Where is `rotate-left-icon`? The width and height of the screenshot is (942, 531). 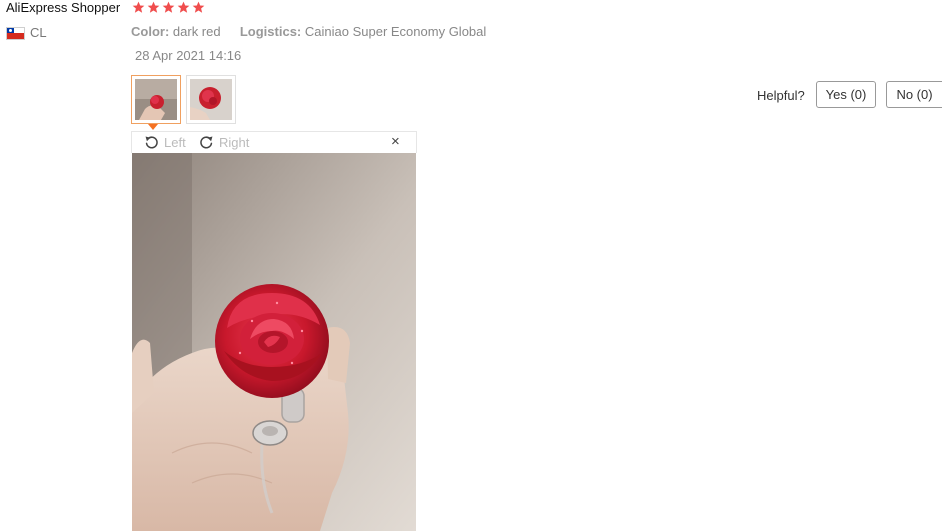 rotate-left-icon is located at coordinates (151, 142).